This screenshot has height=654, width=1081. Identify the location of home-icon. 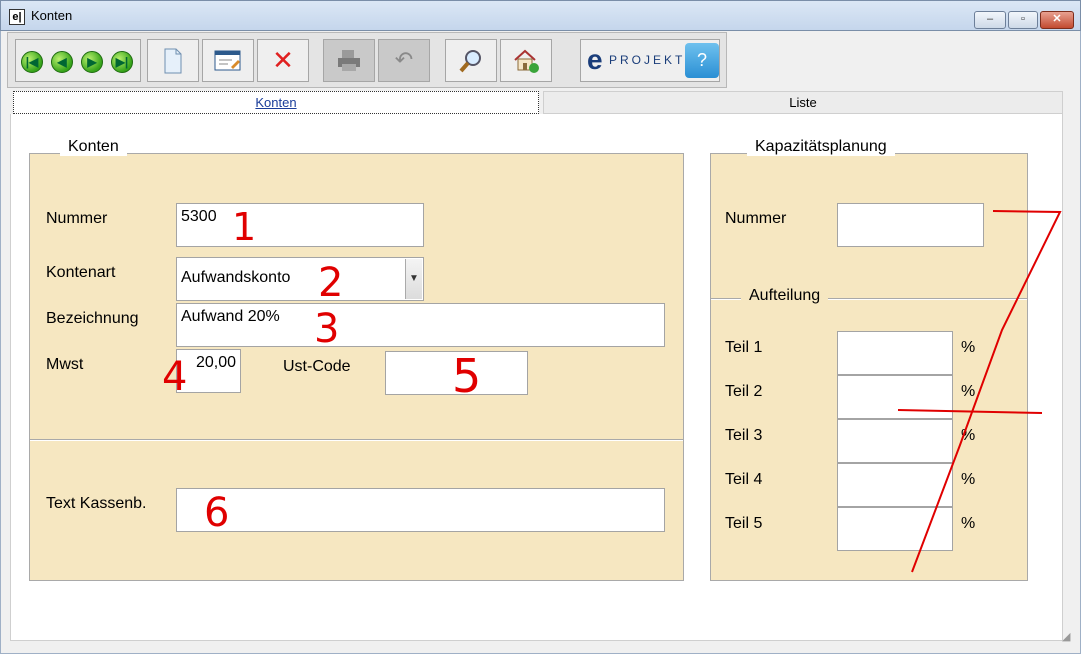
(526, 60).